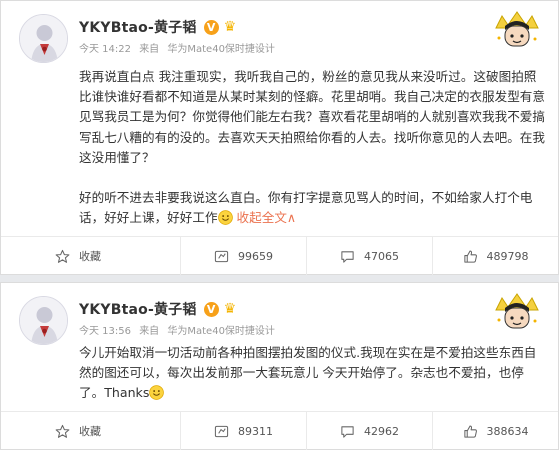 Image resolution: width=559 pixels, height=450 pixels. Describe the element at coordinates (381, 431) in the screenshot. I see `comment-count: 42962` at that location.